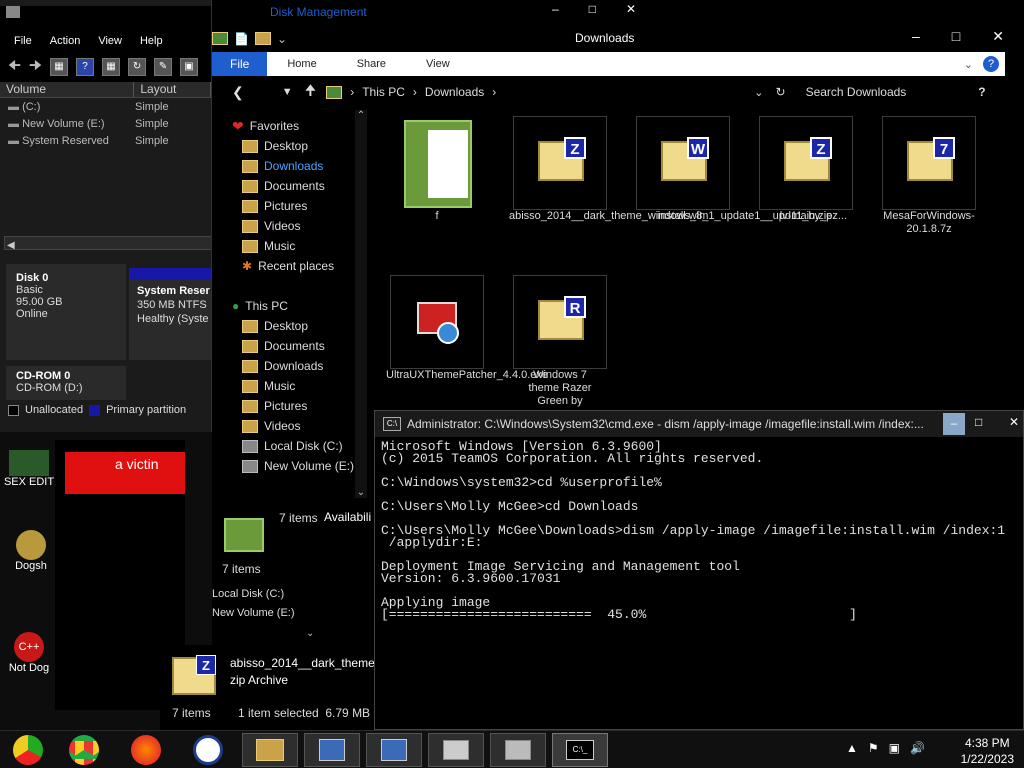 The width and height of the screenshot is (1024, 768). I want to click on tab-view: View, so click(438, 64).